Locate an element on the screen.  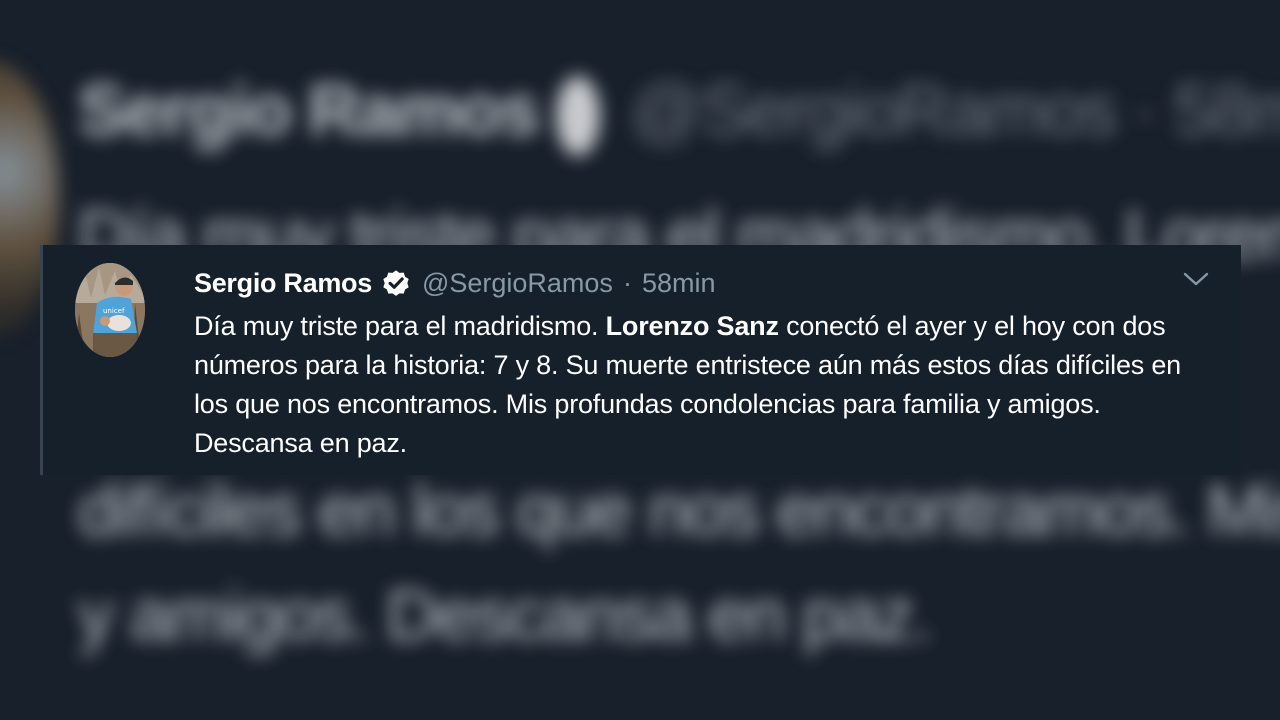
background-text-line-3: y amigos. Descansa en paz. is located at coordinates (505, 616).